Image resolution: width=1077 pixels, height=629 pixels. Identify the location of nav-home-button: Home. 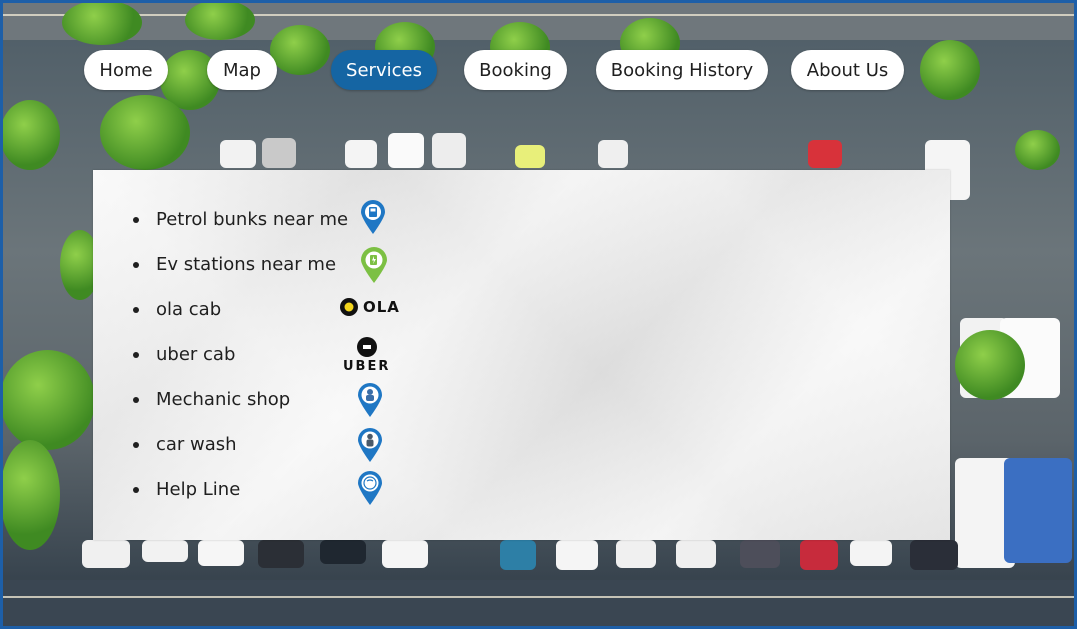
(126, 70).